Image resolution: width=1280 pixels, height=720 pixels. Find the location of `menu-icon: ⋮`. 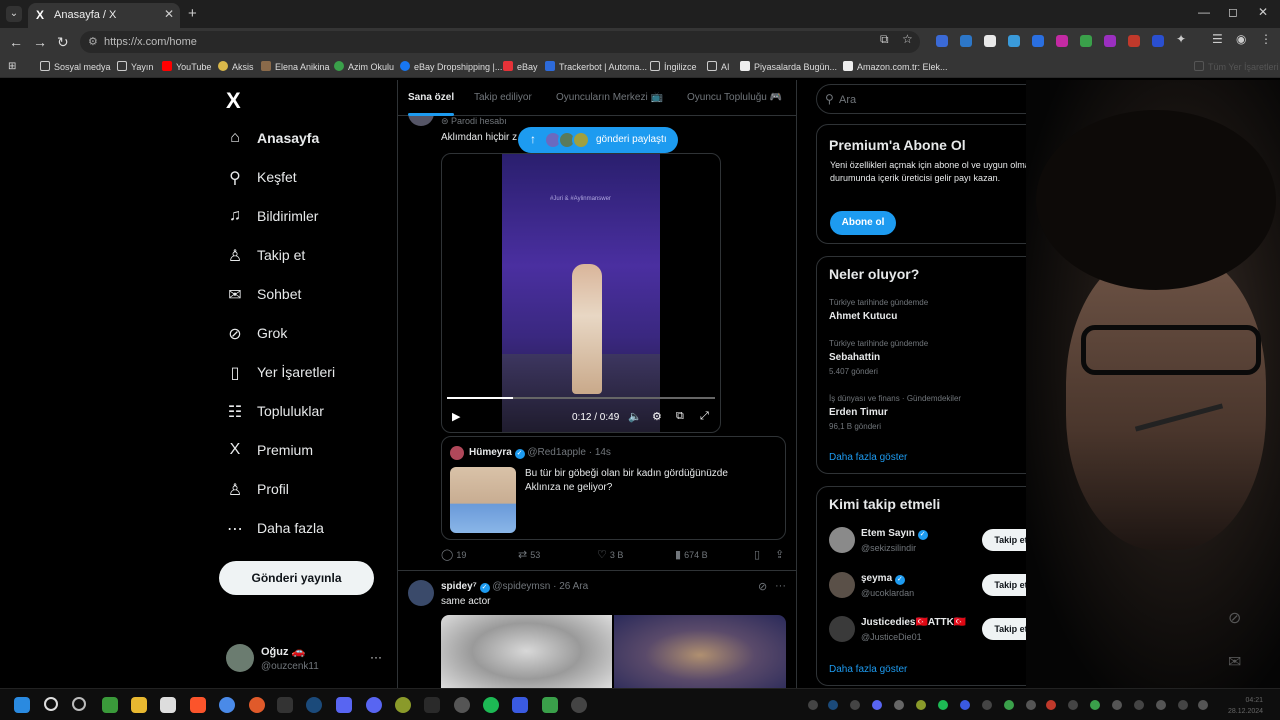

menu-icon: ⋮ is located at coordinates (1266, 39).